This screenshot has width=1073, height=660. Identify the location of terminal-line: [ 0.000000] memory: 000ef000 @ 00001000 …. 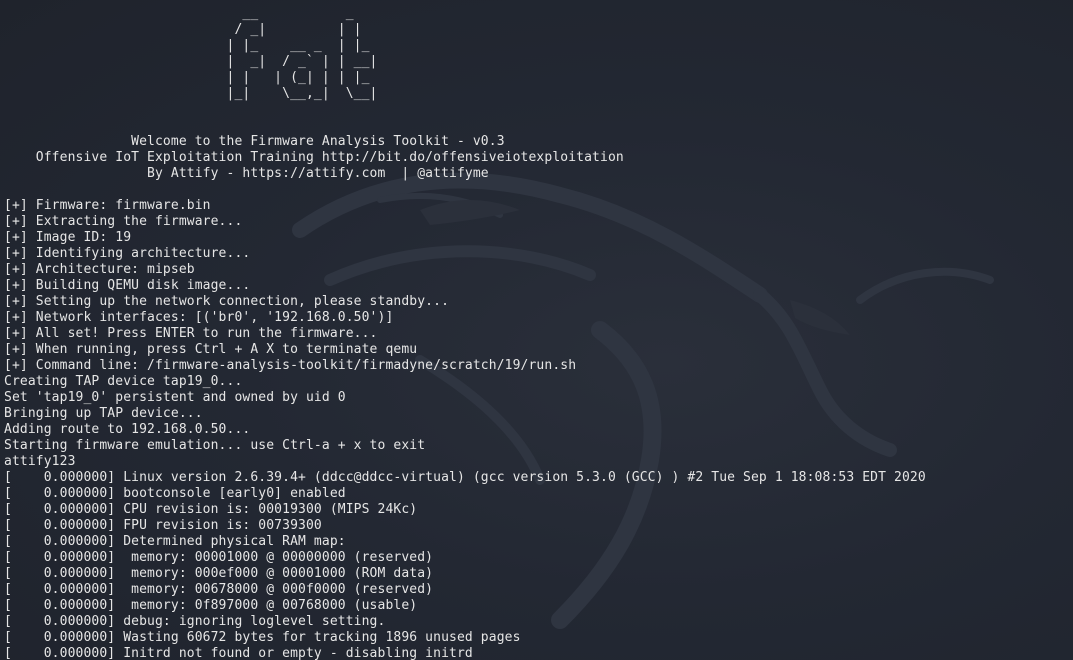
(219, 573).